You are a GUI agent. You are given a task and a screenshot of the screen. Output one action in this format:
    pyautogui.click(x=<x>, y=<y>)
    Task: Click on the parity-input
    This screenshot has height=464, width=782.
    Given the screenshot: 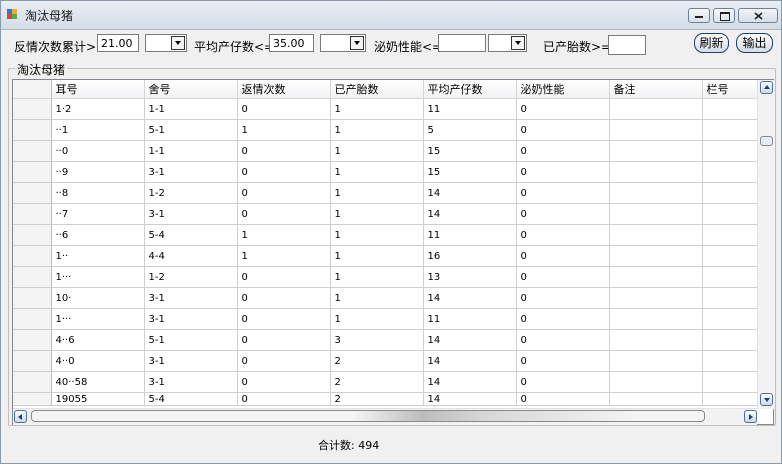 What is the action you would take?
    pyautogui.click(x=627, y=45)
    